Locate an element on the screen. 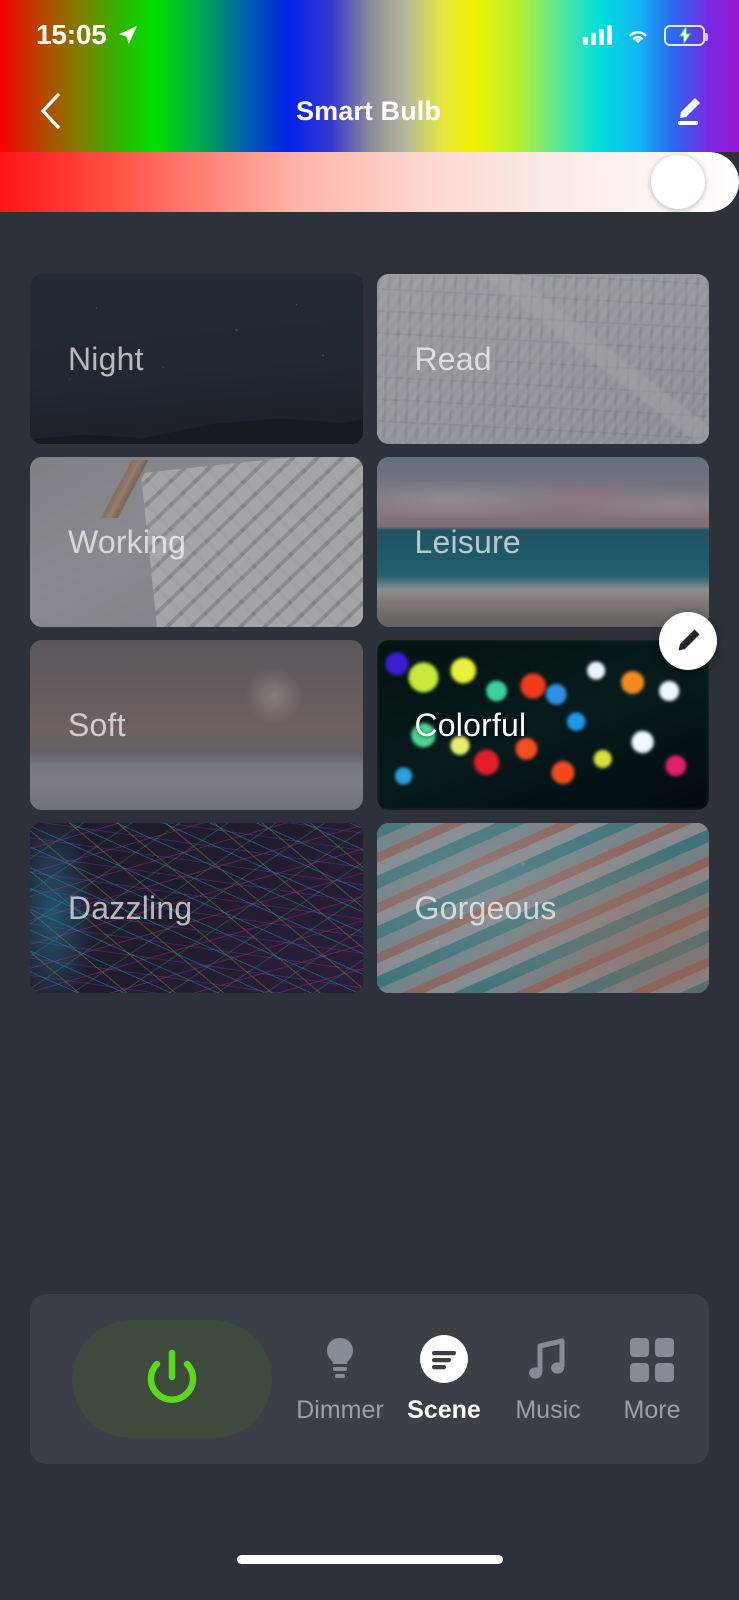  scene-label: Leisure is located at coordinates (467, 541).